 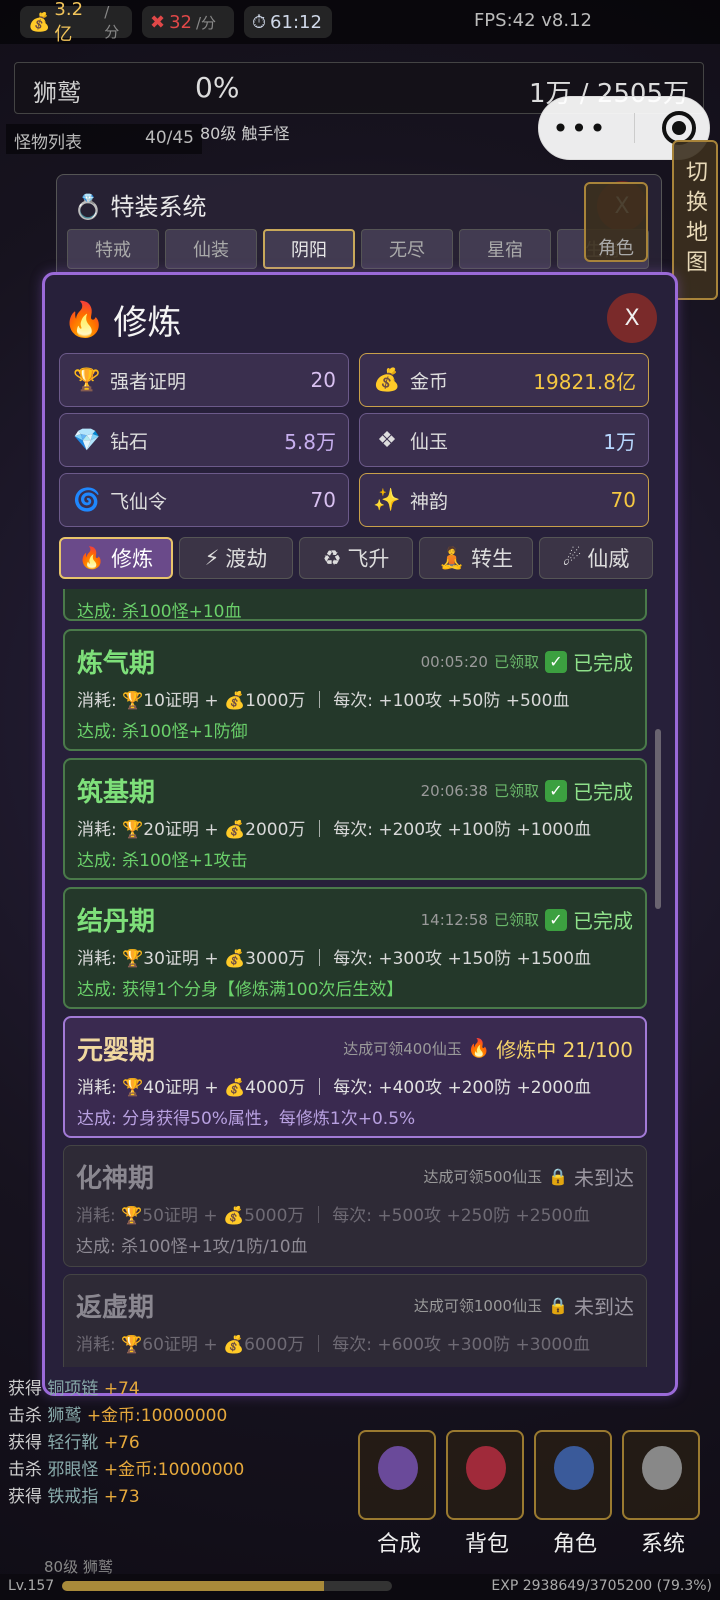 What do you see at coordinates (658, 819) in the screenshot?
I see `list-scrollbar` at bounding box center [658, 819].